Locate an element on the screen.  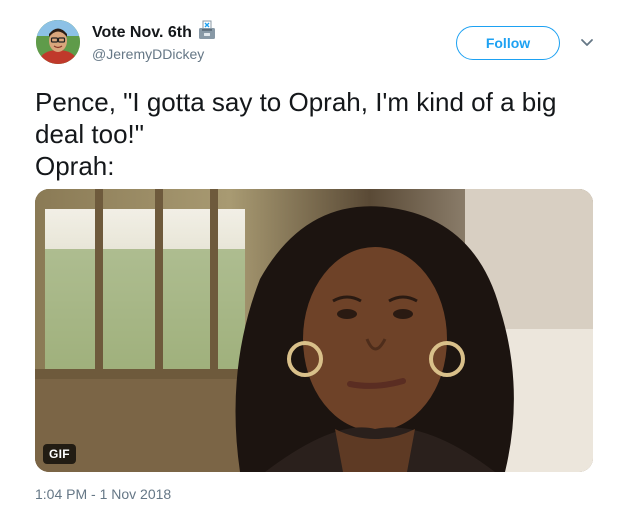
author-handle: @JeremyDDickey is located at coordinates (148, 54).